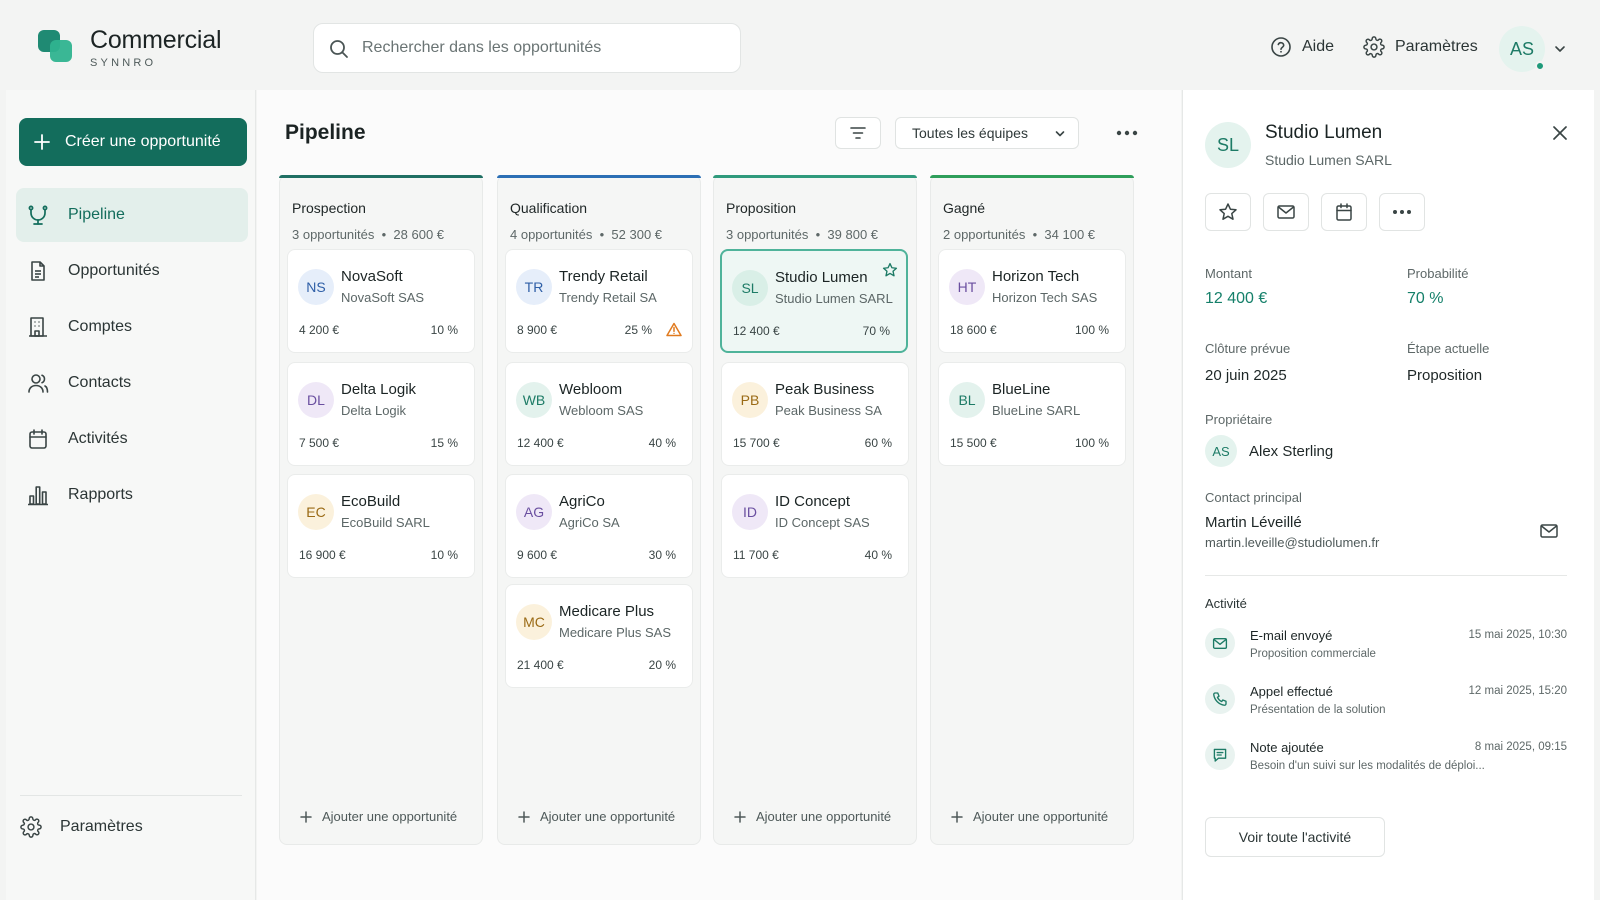 This screenshot has width=1600, height=900. What do you see at coordinates (607, 611) in the screenshot?
I see `card-name: Medicare Plus` at bounding box center [607, 611].